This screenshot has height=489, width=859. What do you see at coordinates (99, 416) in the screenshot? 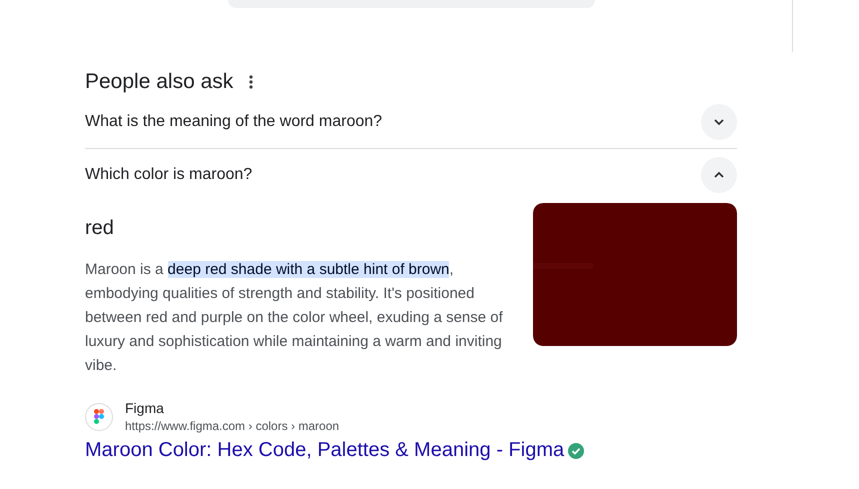
I see `figma-logo-icon` at bounding box center [99, 416].